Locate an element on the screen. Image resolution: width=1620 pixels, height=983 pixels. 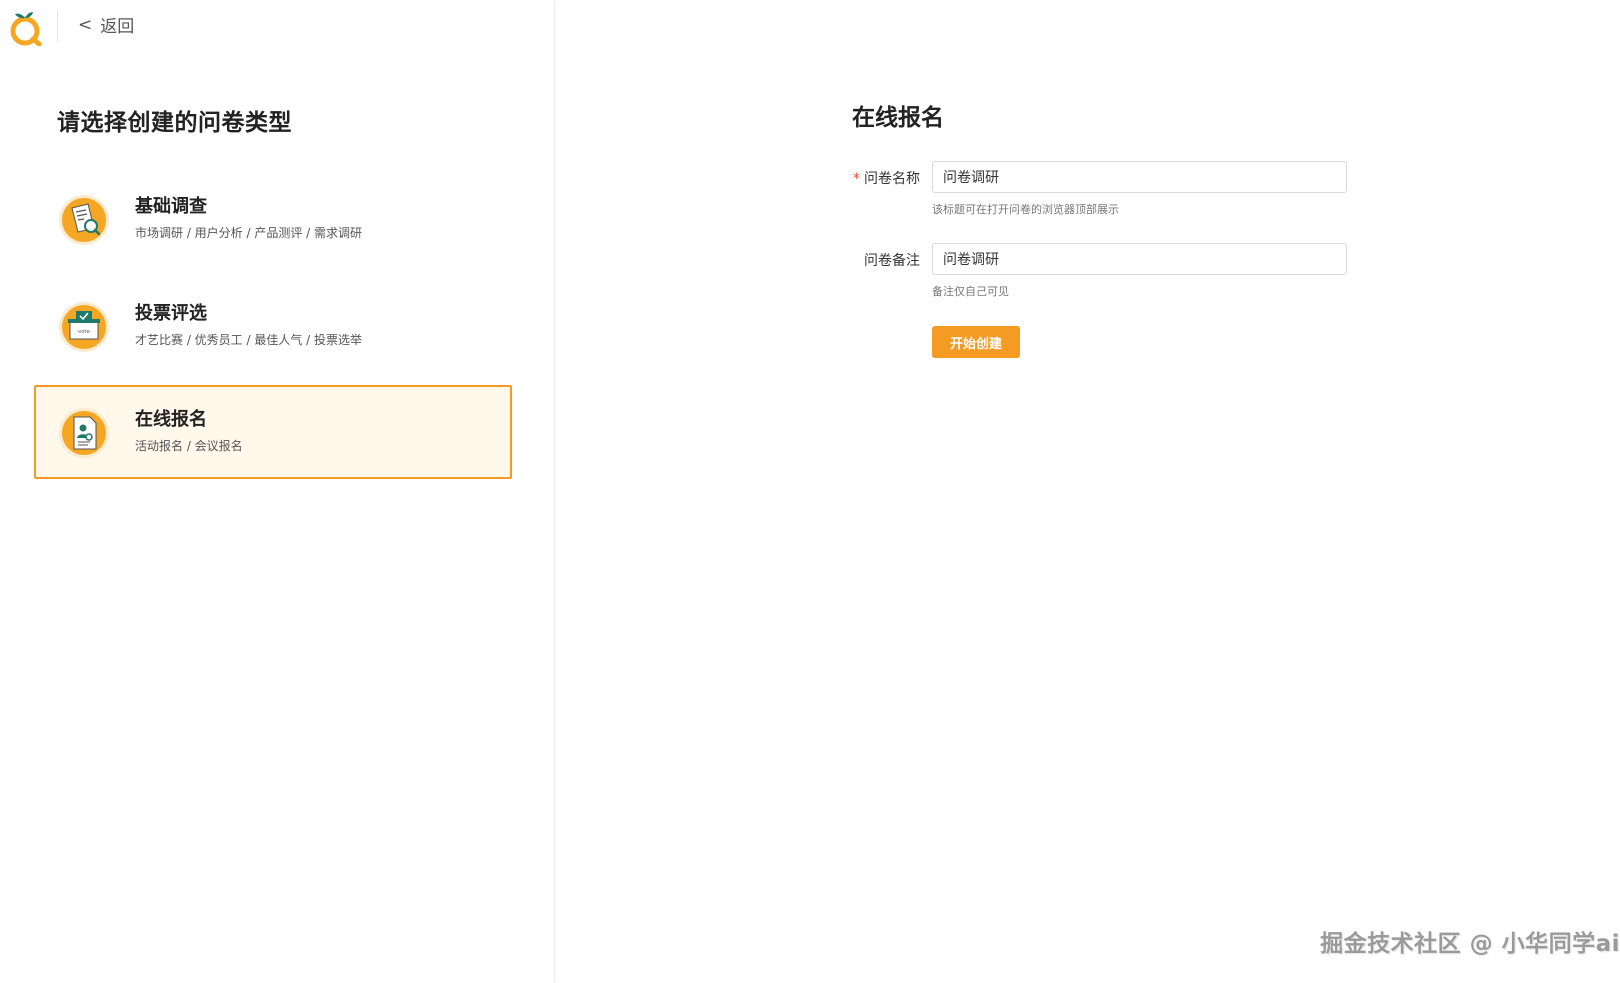
back-label: 返回 is located at coordinates (117, 27).